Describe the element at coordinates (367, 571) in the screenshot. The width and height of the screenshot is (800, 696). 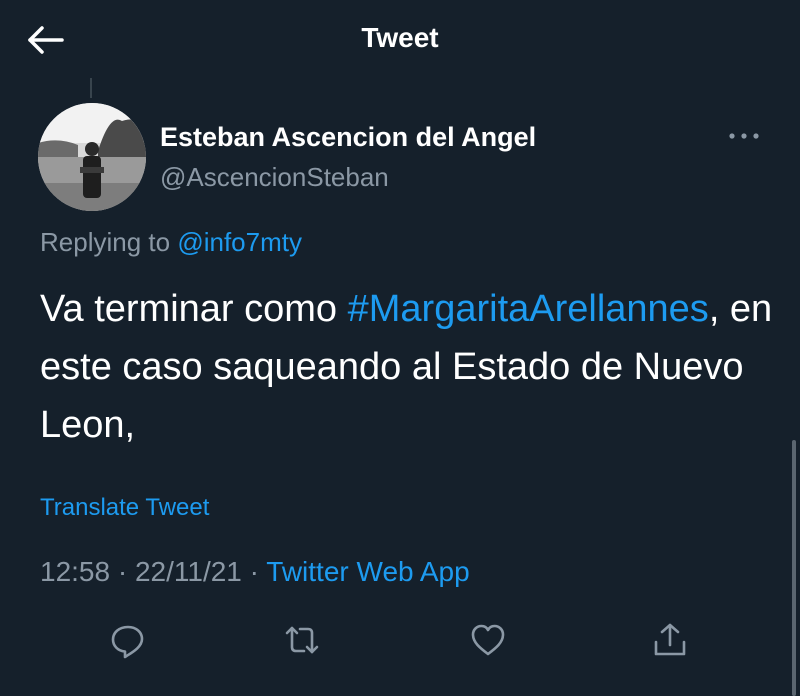
I see `tweet-source-link: Twitter Web App` at that location.